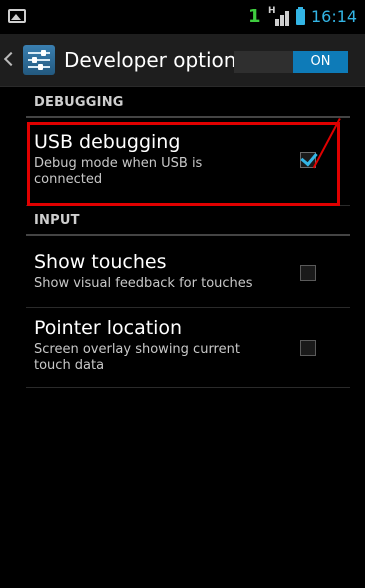 The image size is (365, 588). Describe the element at coordinates (39, 60) in the screenshot. I see `settings-sliders-icon` at that location.